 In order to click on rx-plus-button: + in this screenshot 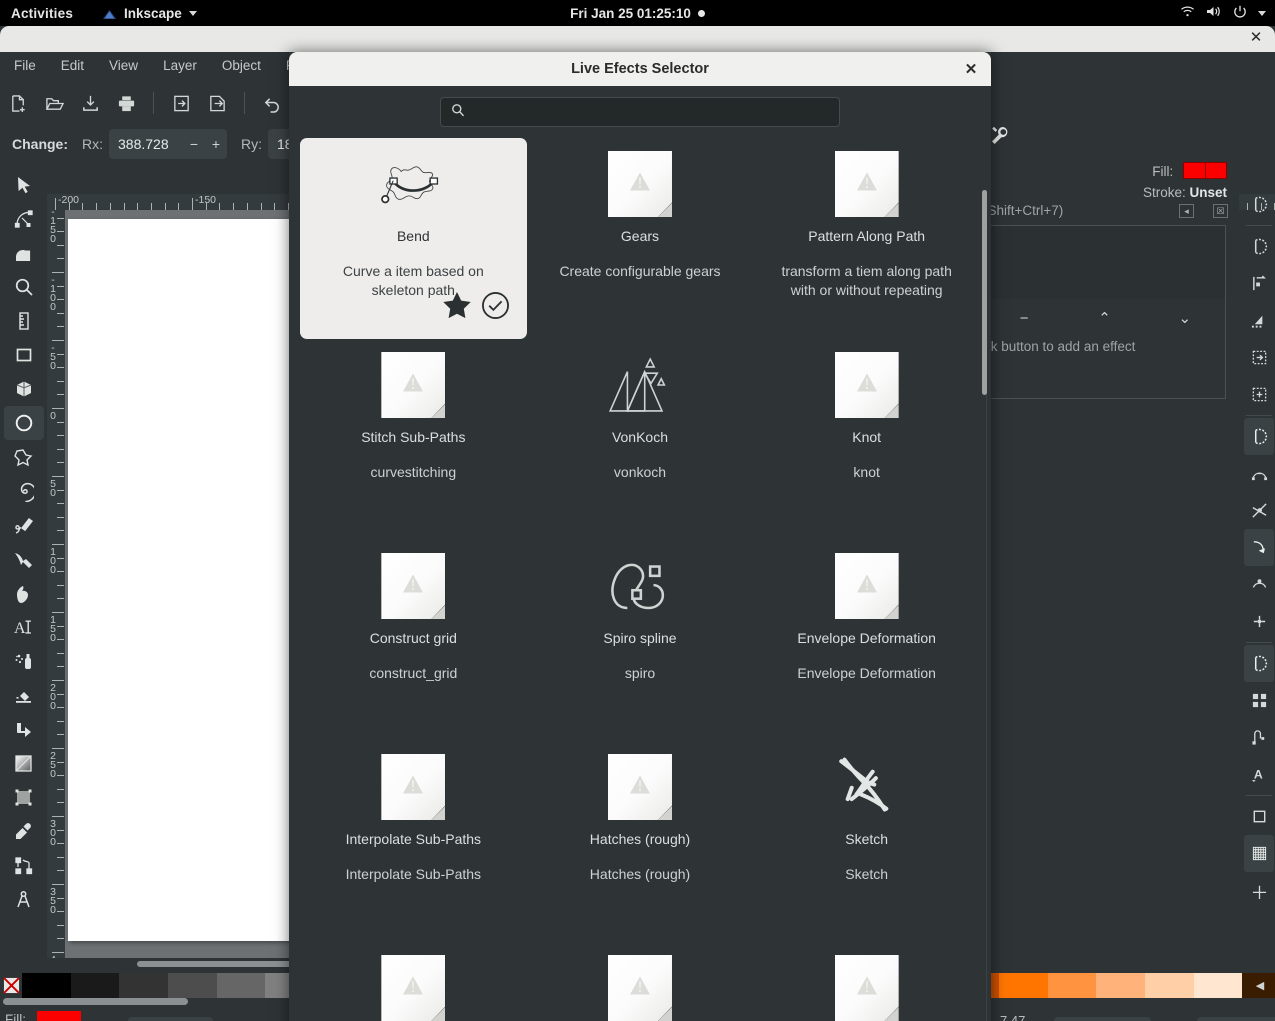, I will do `click(216, 144)`.